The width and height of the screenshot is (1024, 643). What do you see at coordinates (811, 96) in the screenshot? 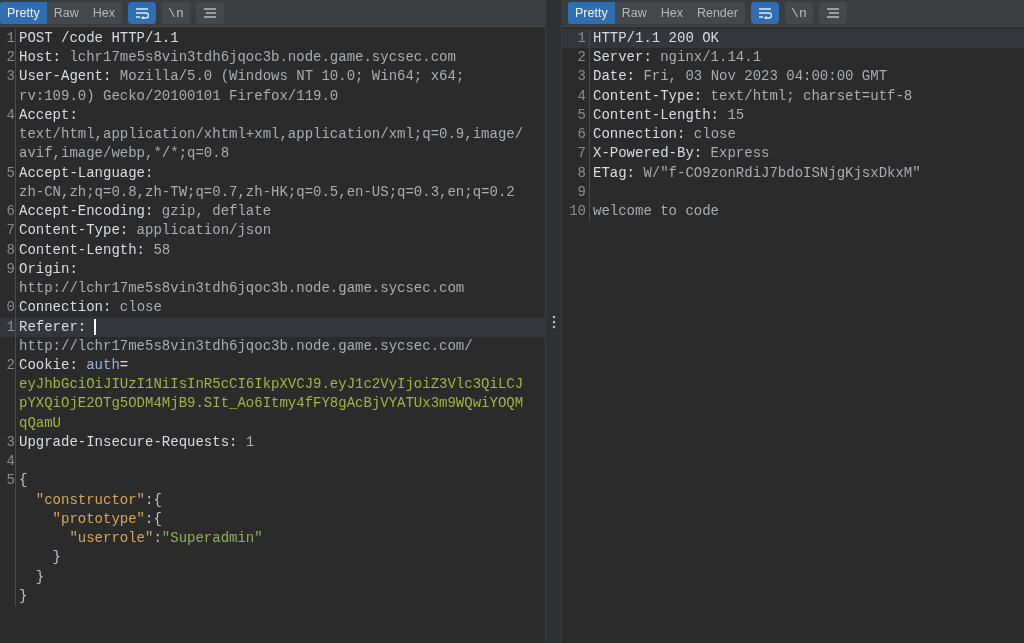
I see `header-value: text/html; charset=utf-8` at bounding box center [811, 96].